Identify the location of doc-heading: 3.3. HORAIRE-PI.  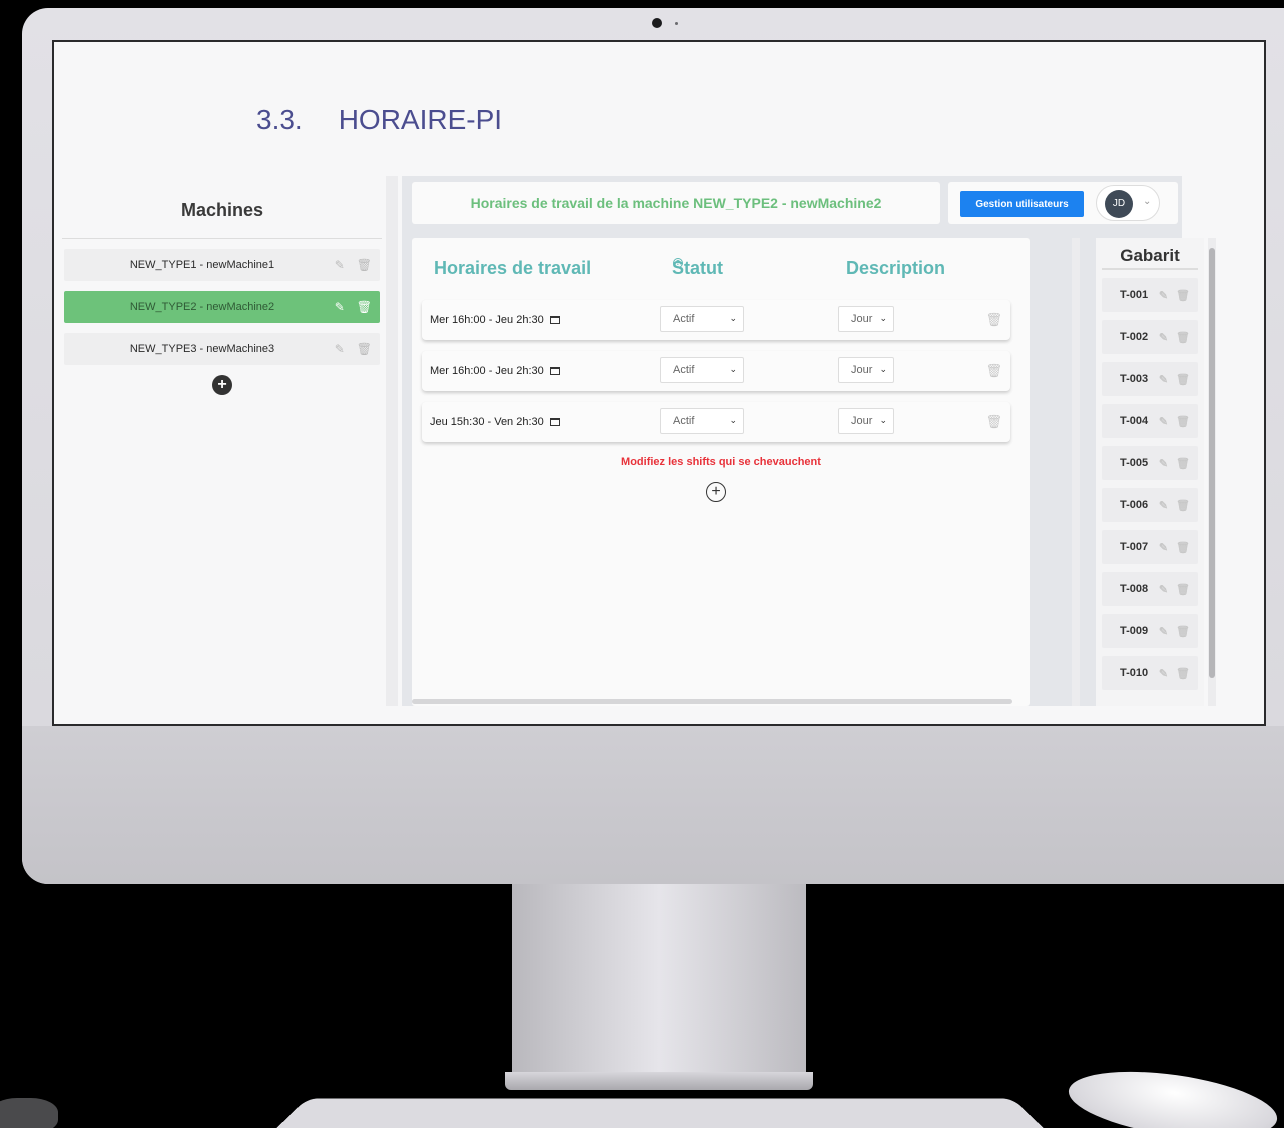
(379, 120).